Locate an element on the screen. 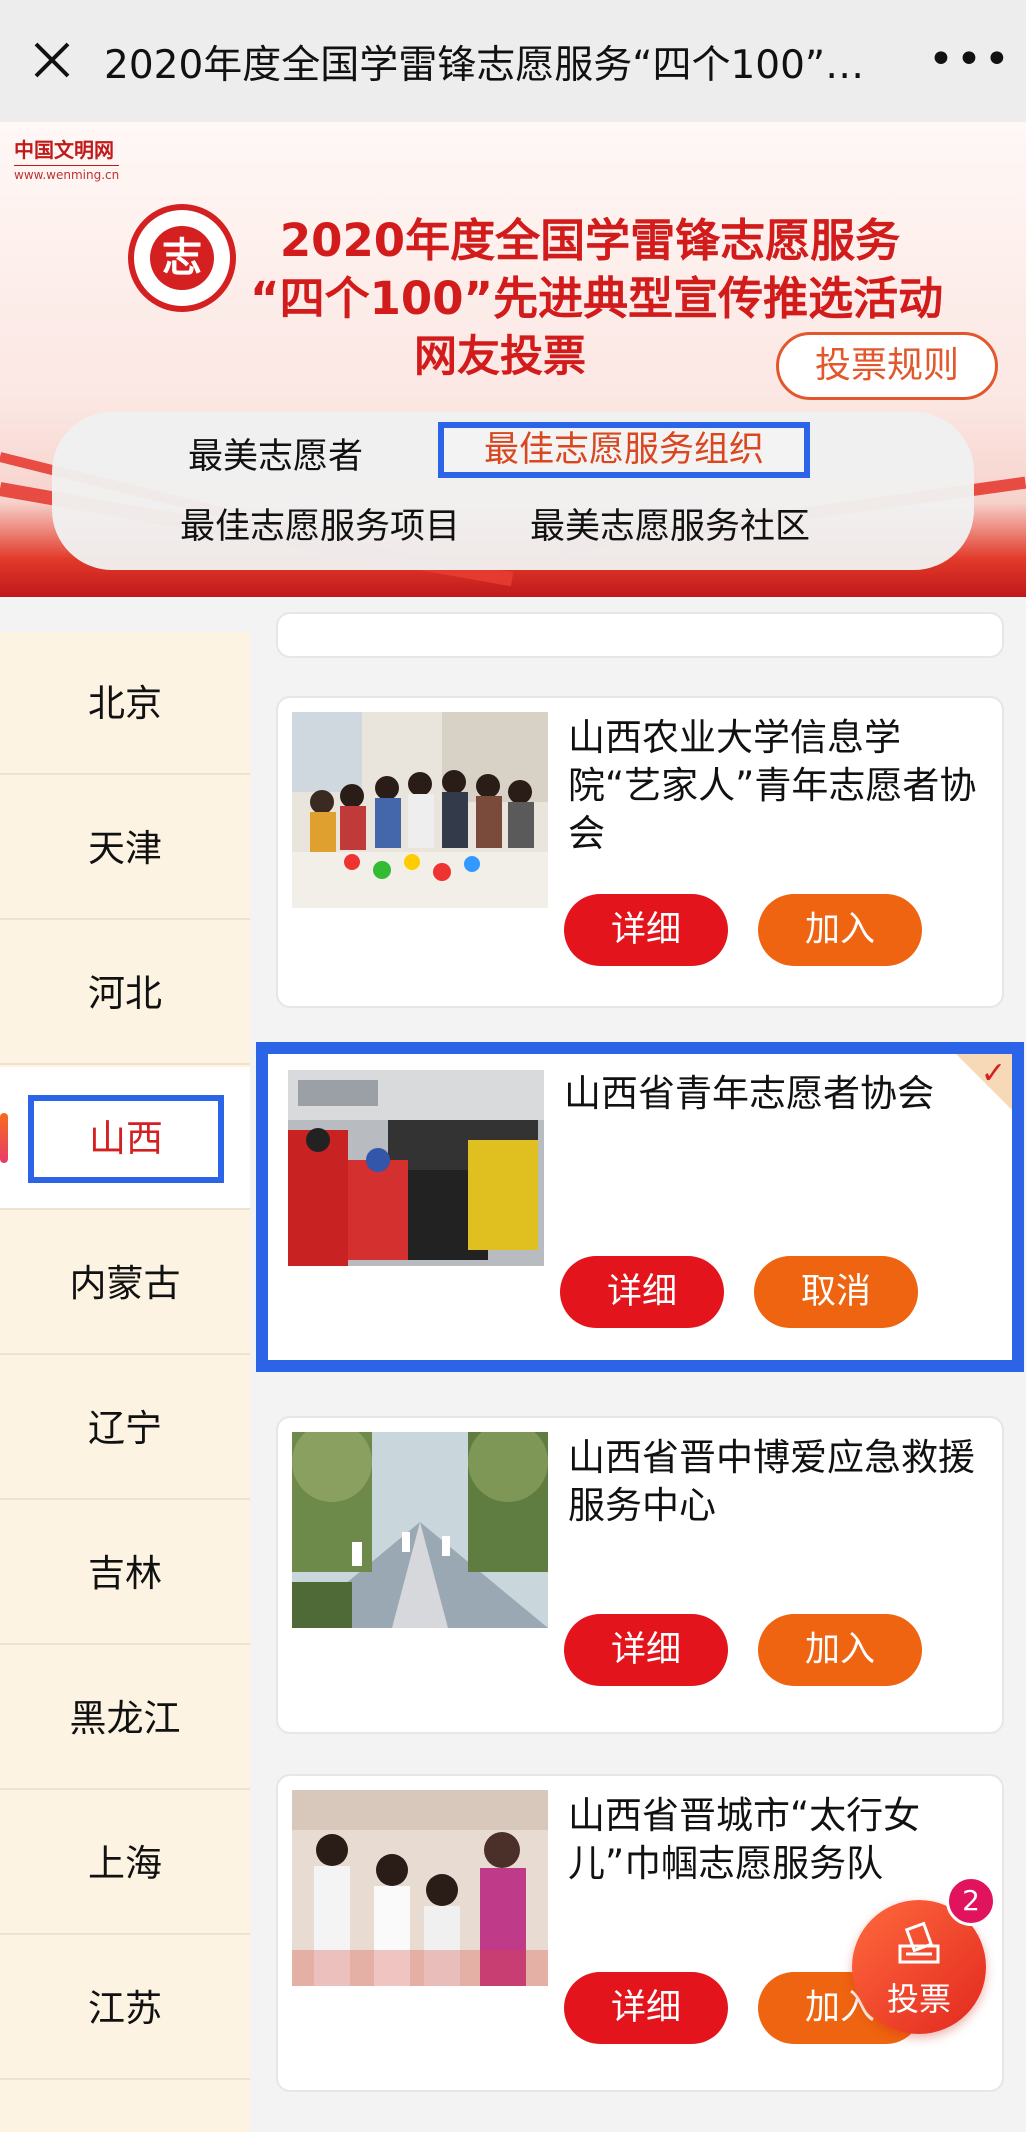 This screenshot has height=2132, width=1026. organization-name: 山西农业大学信息学院“艺家人”青年志愿者协会 is located at coordinates (772, 785).